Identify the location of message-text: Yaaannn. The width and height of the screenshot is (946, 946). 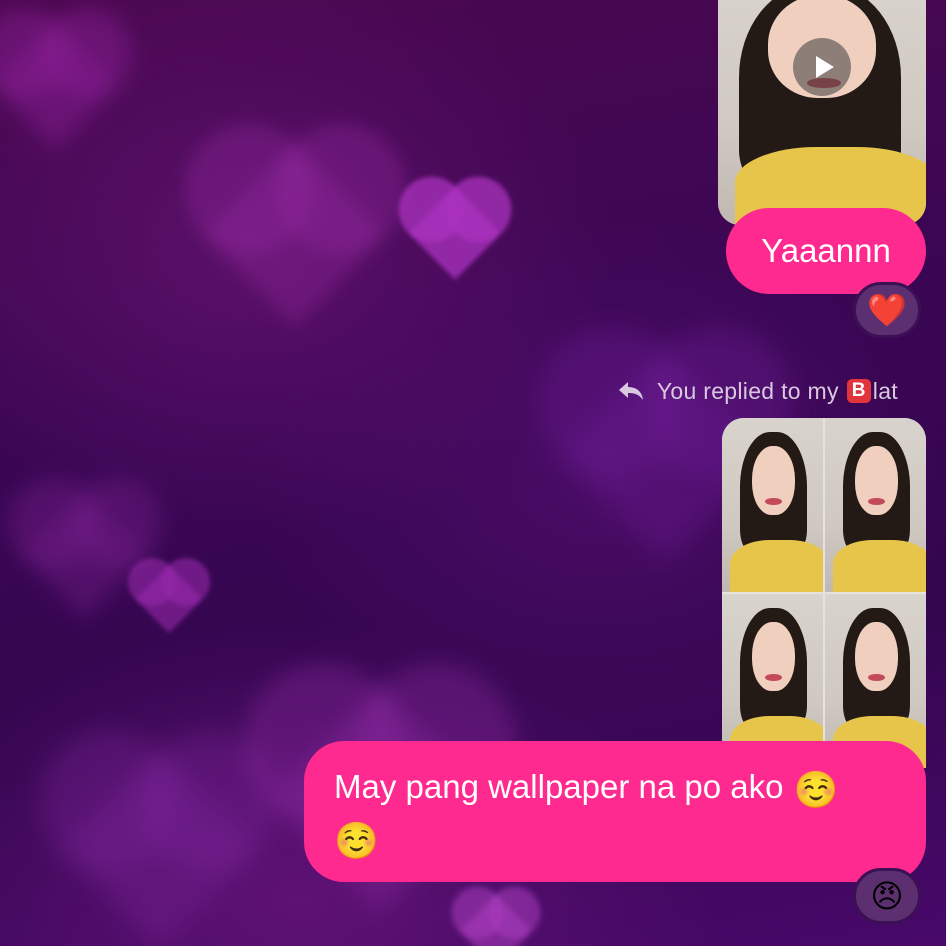
(826, 250).